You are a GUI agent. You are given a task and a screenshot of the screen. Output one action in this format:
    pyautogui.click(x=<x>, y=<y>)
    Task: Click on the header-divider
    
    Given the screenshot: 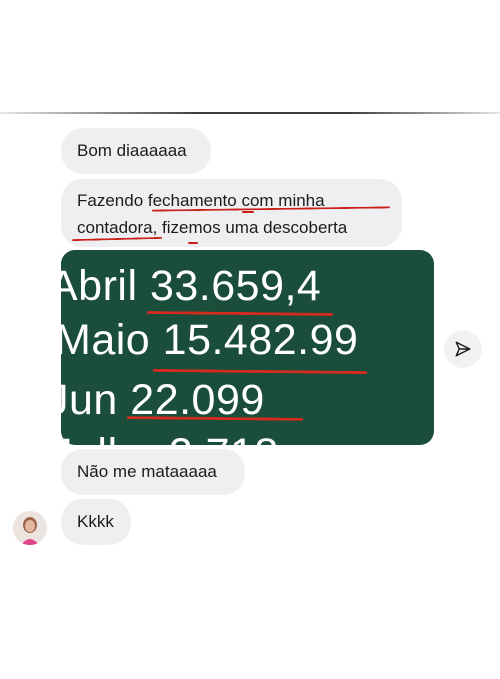 What is the action you would take?
    pyautogui.click(x=250, y=113)
    